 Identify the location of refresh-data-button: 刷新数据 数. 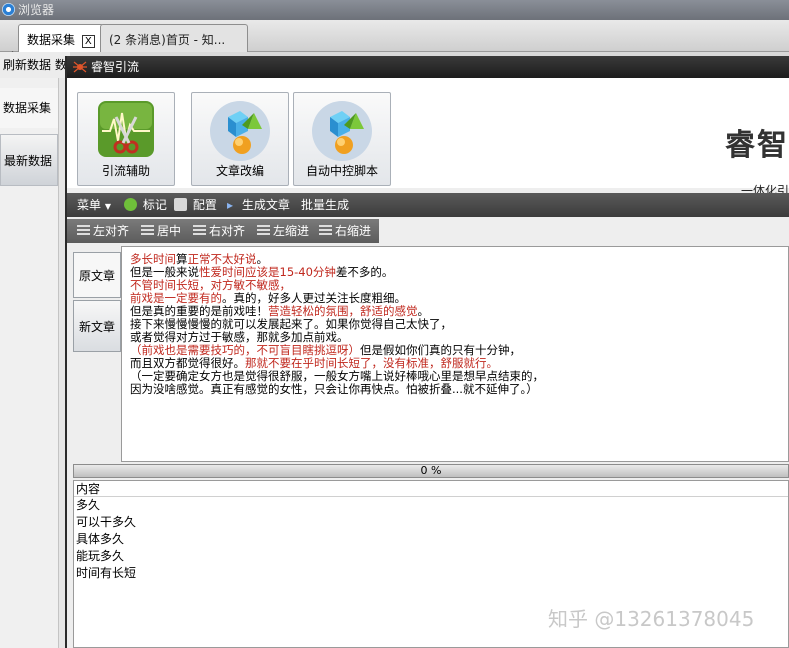
(35, 65).